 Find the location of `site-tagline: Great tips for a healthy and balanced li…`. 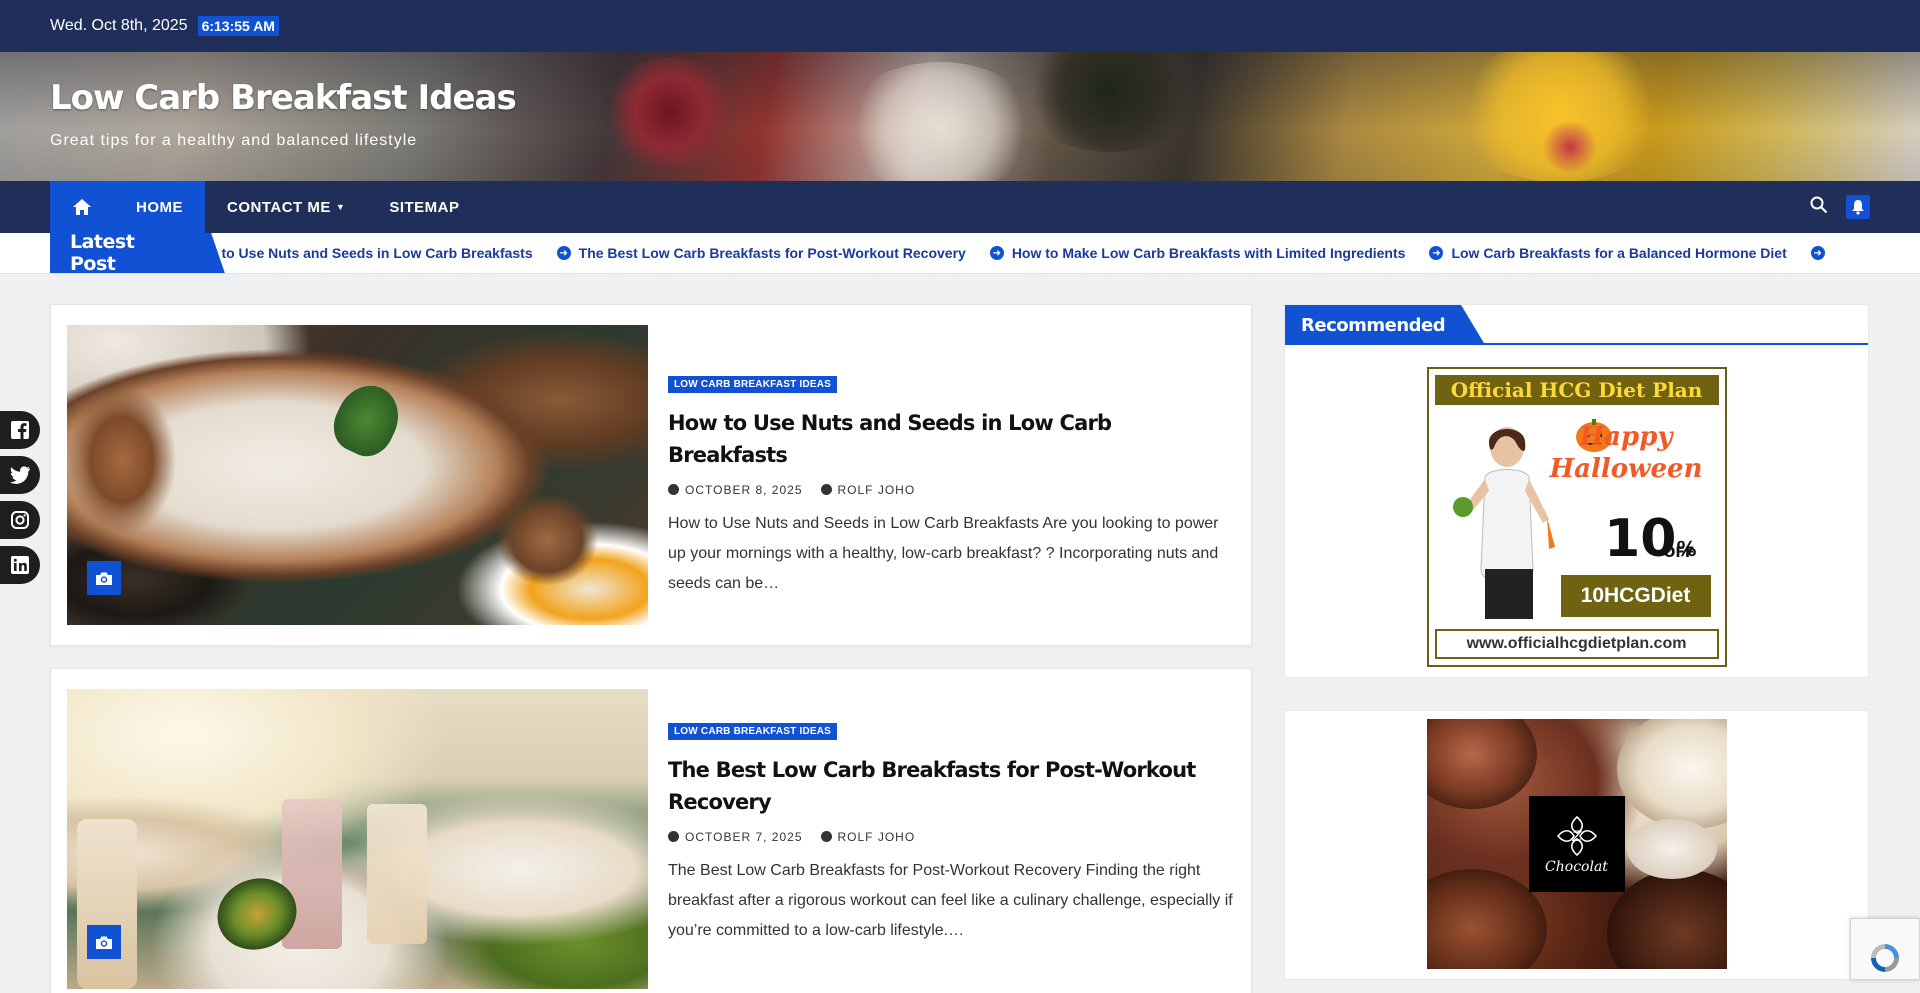

site-tagline: Great tips for a healthy and balanced li… is located at coordinates (234, 140).